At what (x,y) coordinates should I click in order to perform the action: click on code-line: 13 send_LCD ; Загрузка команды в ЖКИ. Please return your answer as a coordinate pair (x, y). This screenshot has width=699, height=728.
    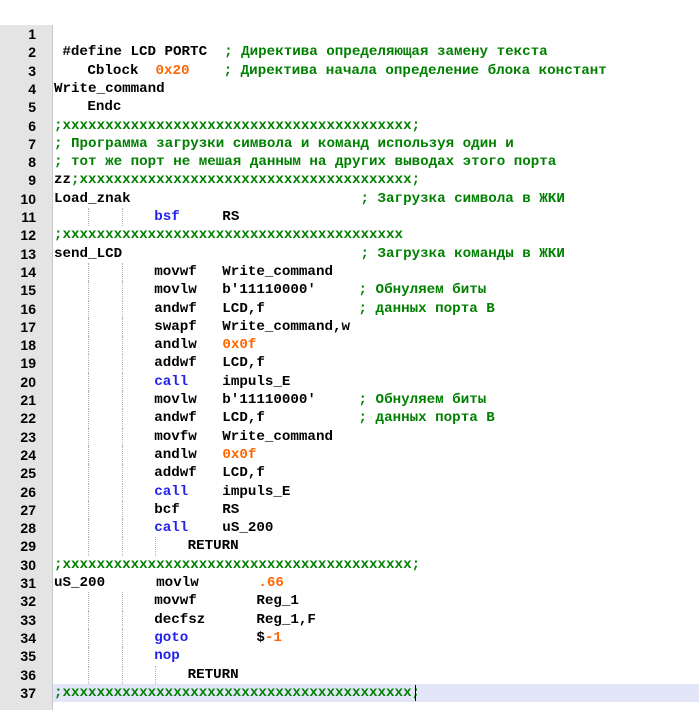
    Looking at the image, I should click on (349, 254).